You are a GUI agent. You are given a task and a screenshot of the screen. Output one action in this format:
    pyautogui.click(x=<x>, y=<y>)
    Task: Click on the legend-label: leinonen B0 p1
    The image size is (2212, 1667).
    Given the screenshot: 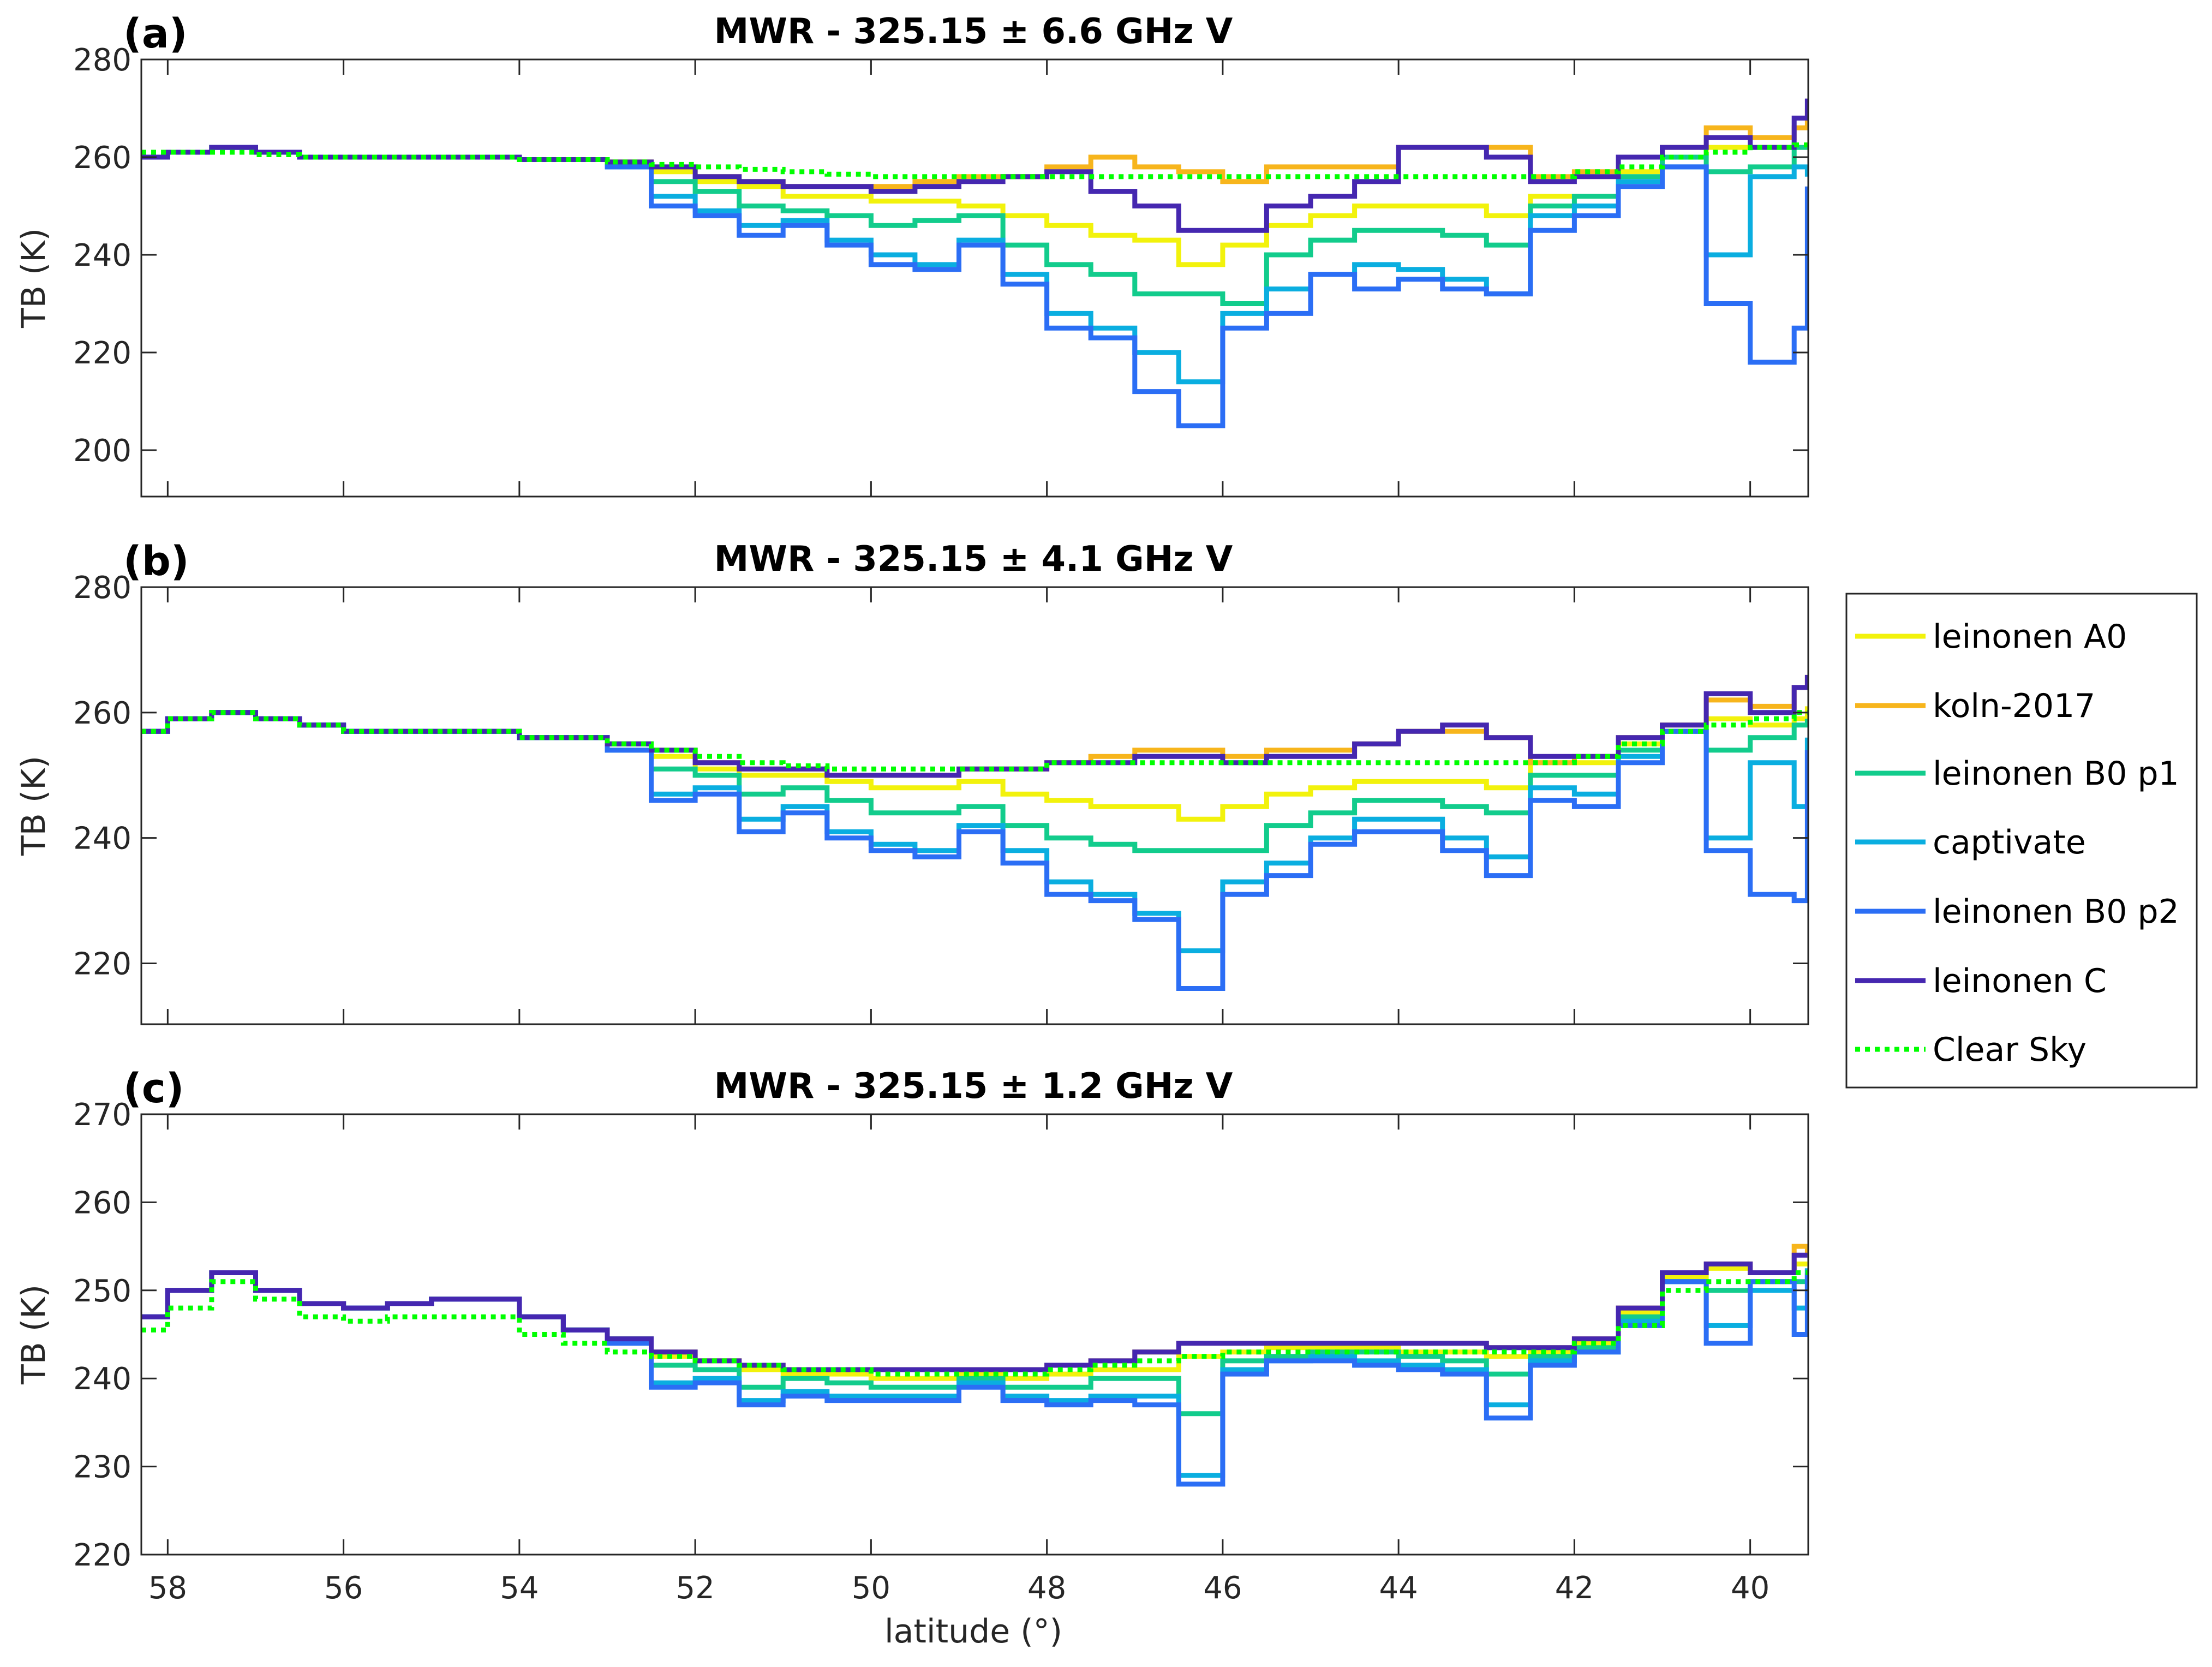 What is the action you would take?
    pyautogui.click(x=2056, y=774)
    